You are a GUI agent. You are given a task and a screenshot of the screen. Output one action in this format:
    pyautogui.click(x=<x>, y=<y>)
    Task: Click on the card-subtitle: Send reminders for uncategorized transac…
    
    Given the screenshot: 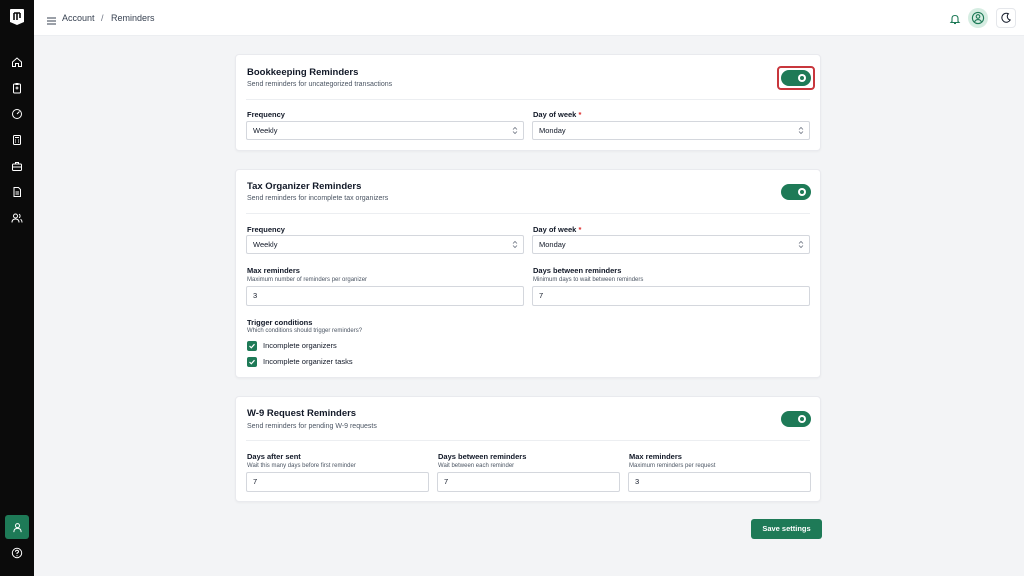 What is the action you would take?
    pyautogui.click(x=320, y=84)
    